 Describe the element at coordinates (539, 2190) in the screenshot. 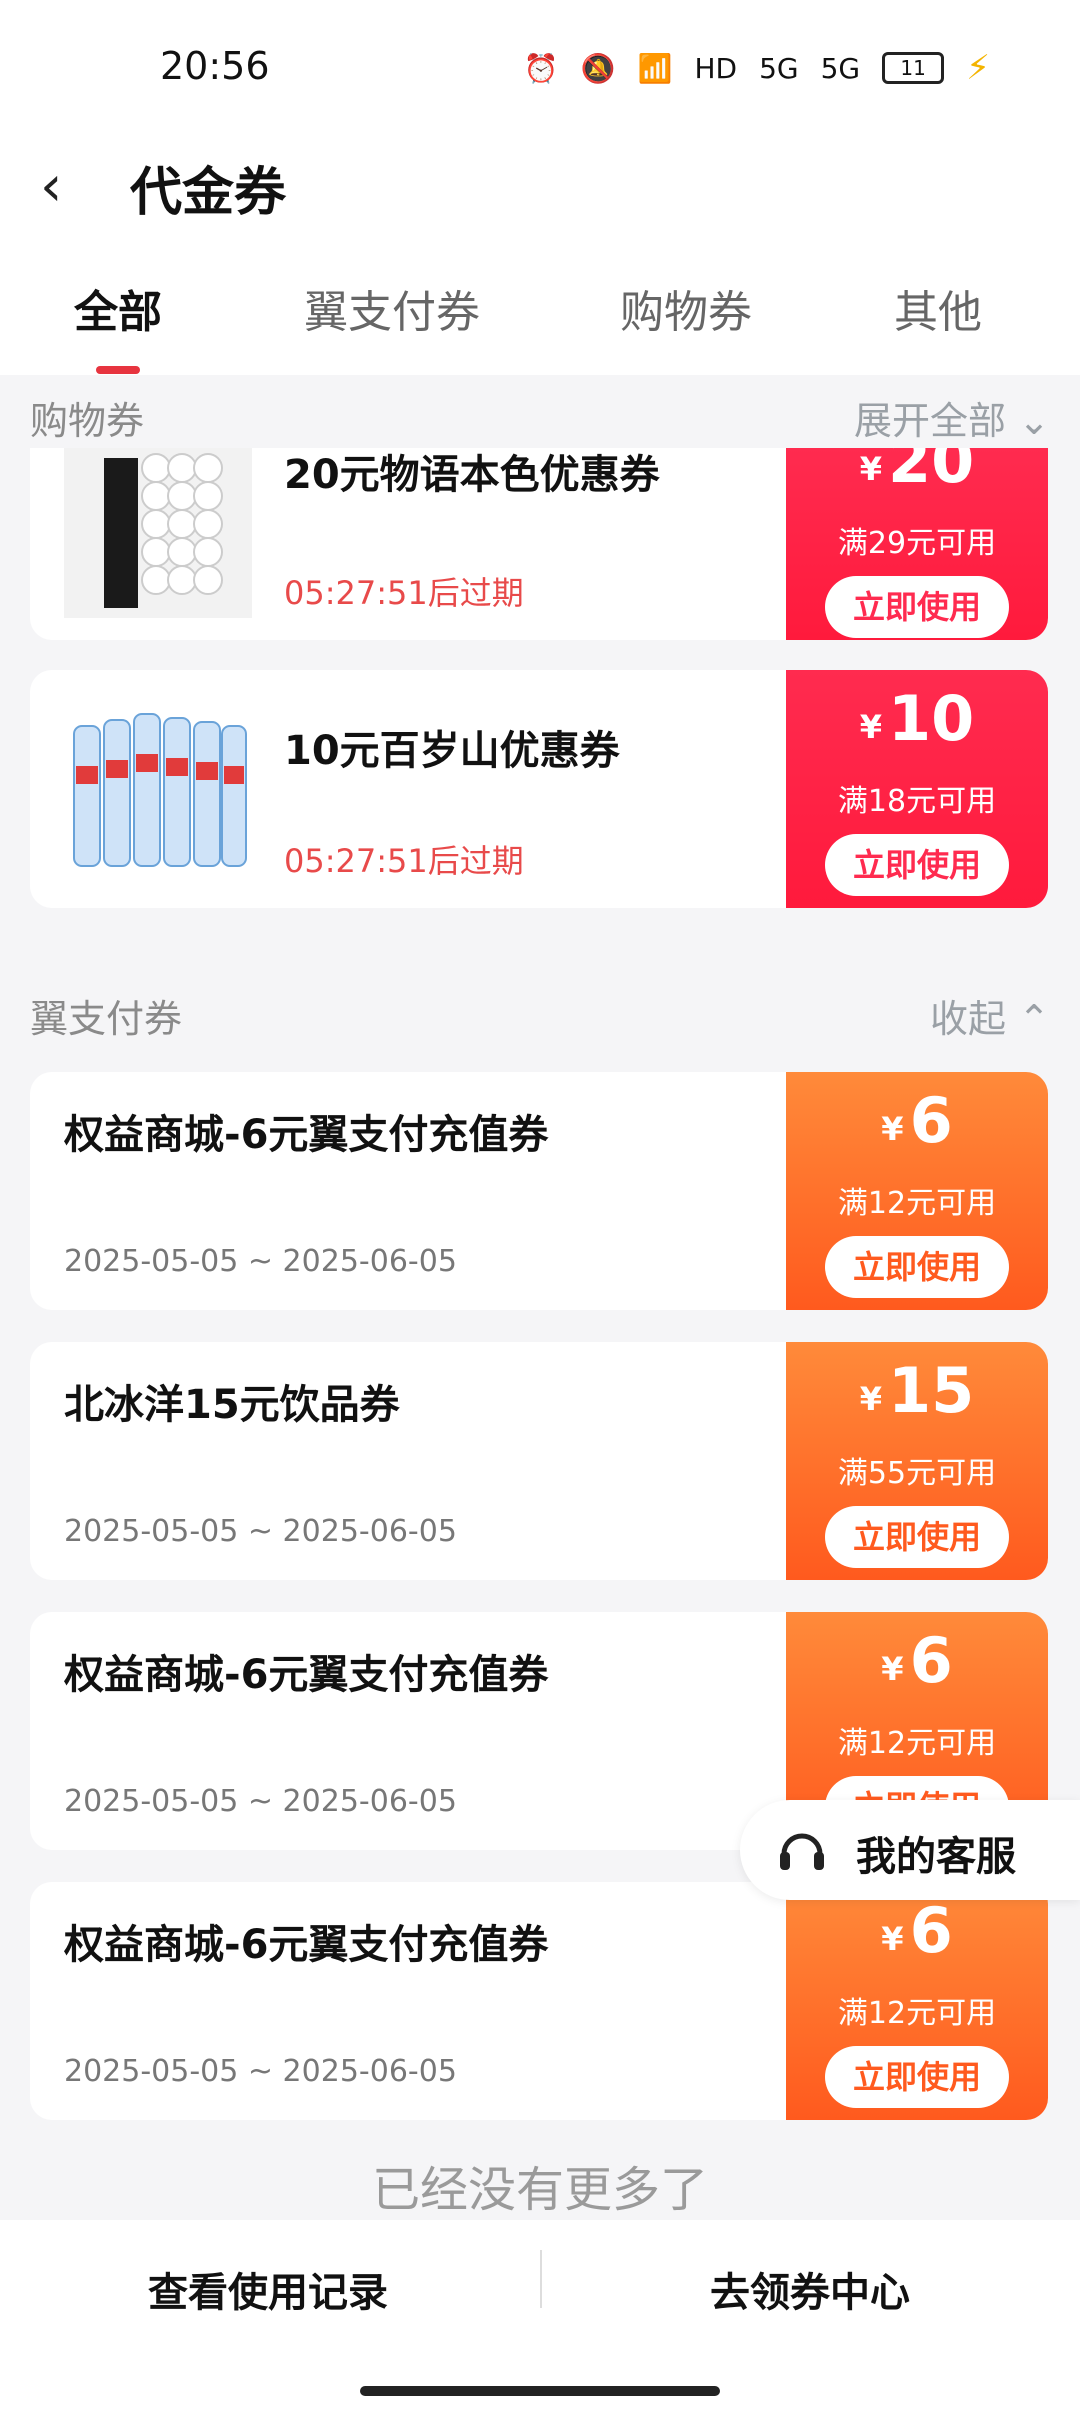

I see `no-more-text: 已经没有更多了` at that location.